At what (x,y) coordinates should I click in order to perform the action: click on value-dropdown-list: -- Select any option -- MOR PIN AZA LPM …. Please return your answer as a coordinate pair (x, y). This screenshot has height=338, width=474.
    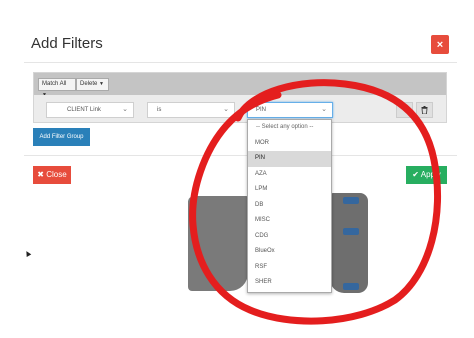
    Looking at the image, I should click on (289, 206).